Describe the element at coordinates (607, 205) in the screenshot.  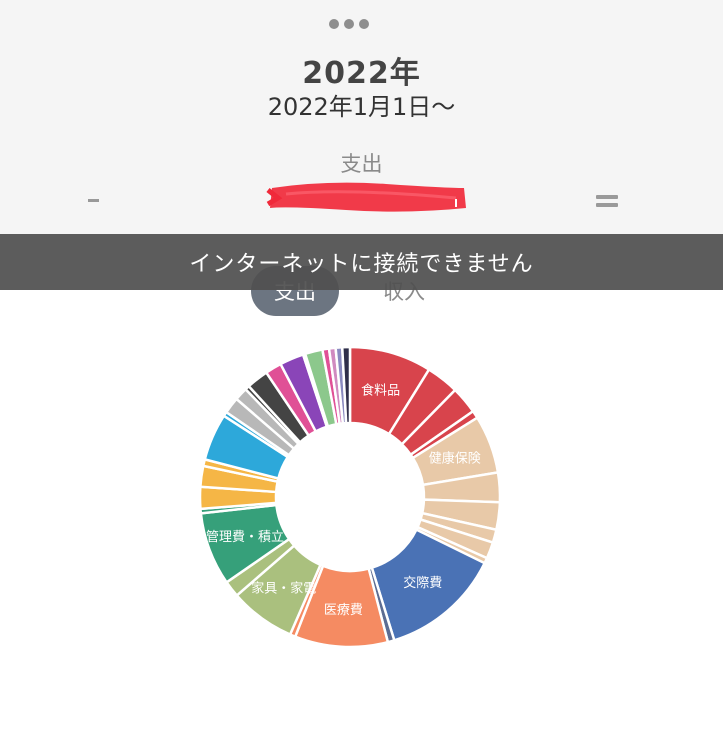
I see `equals-bar-bottom` at that location.